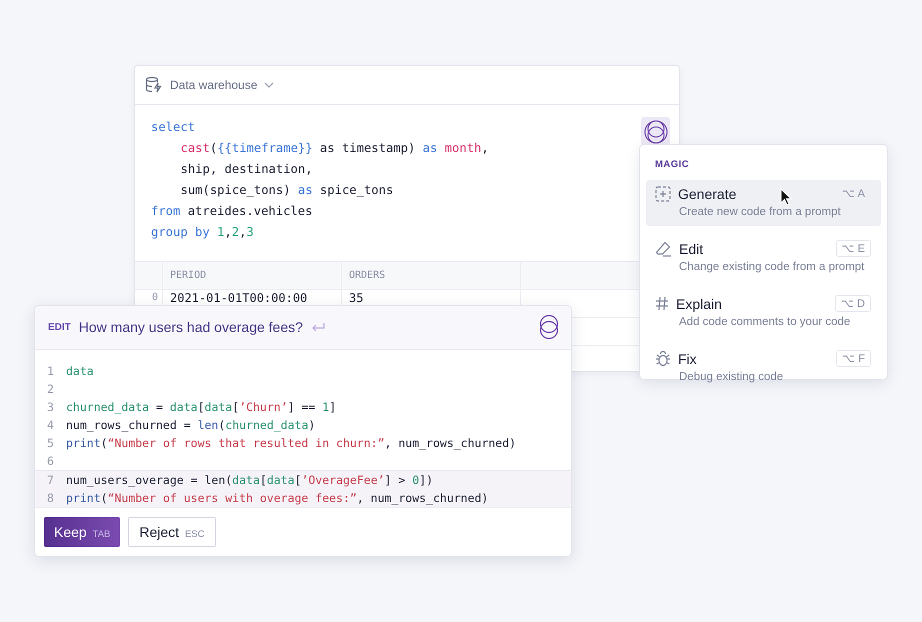  I want to click on prompt-text: How many users had overage fees?, so click(190, 327).